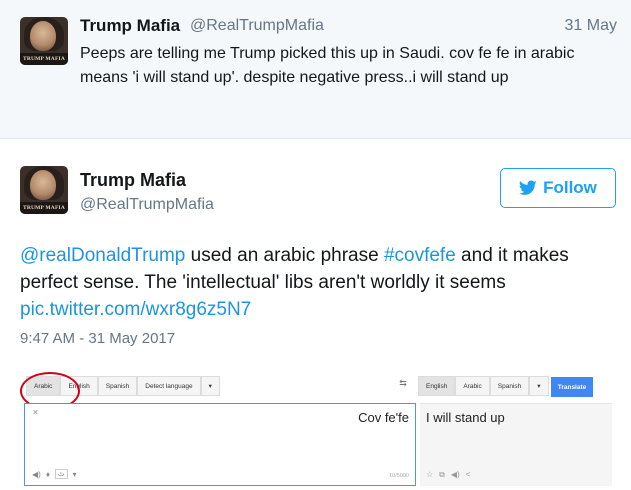 The width and height of the screenshot is (631, 490). Describe the element at coordinates (79, 386) in the screenshot. I see `source-lang-english: English` at that location.